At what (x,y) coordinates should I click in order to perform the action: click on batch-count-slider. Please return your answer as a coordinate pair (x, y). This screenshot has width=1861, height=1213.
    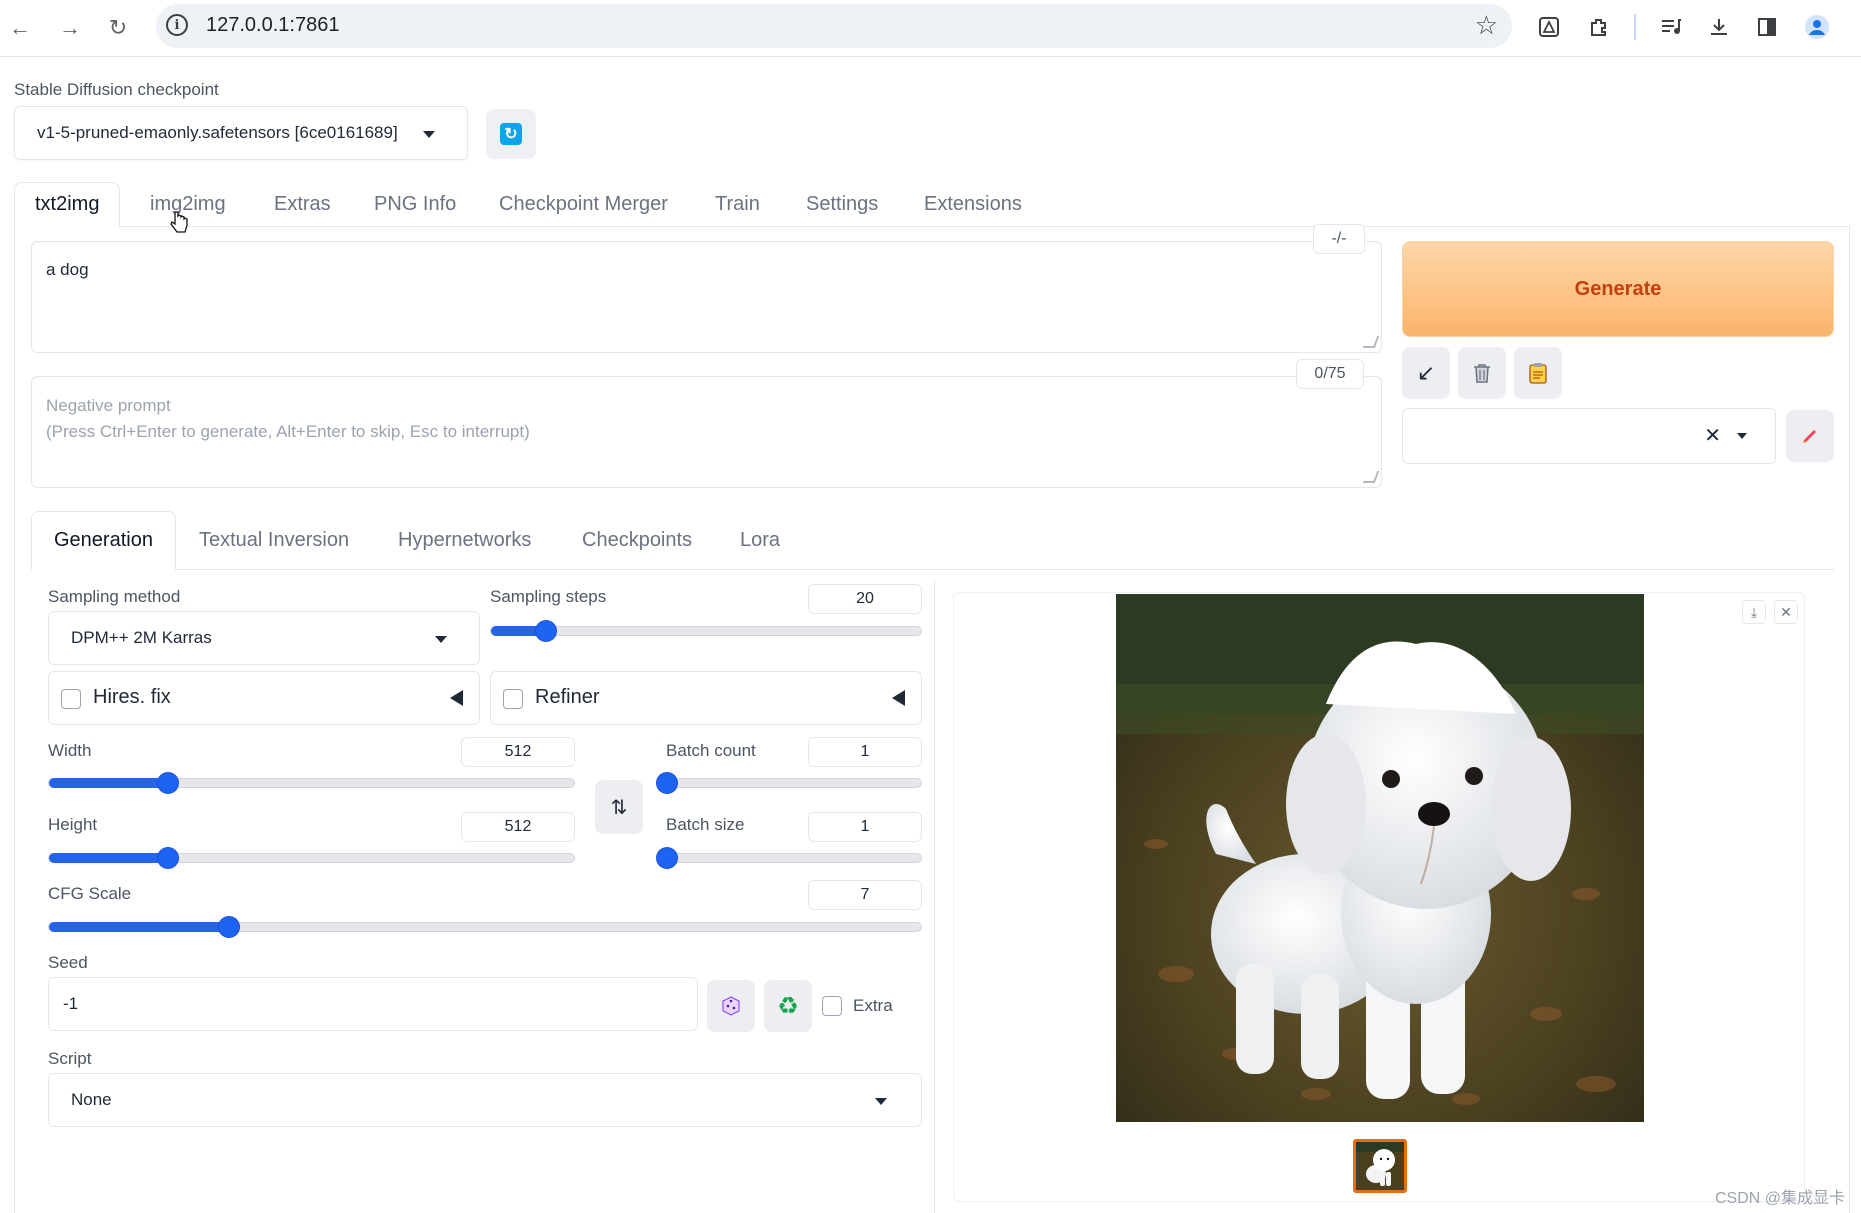
    Looking at the image, I should click on (789, 783).